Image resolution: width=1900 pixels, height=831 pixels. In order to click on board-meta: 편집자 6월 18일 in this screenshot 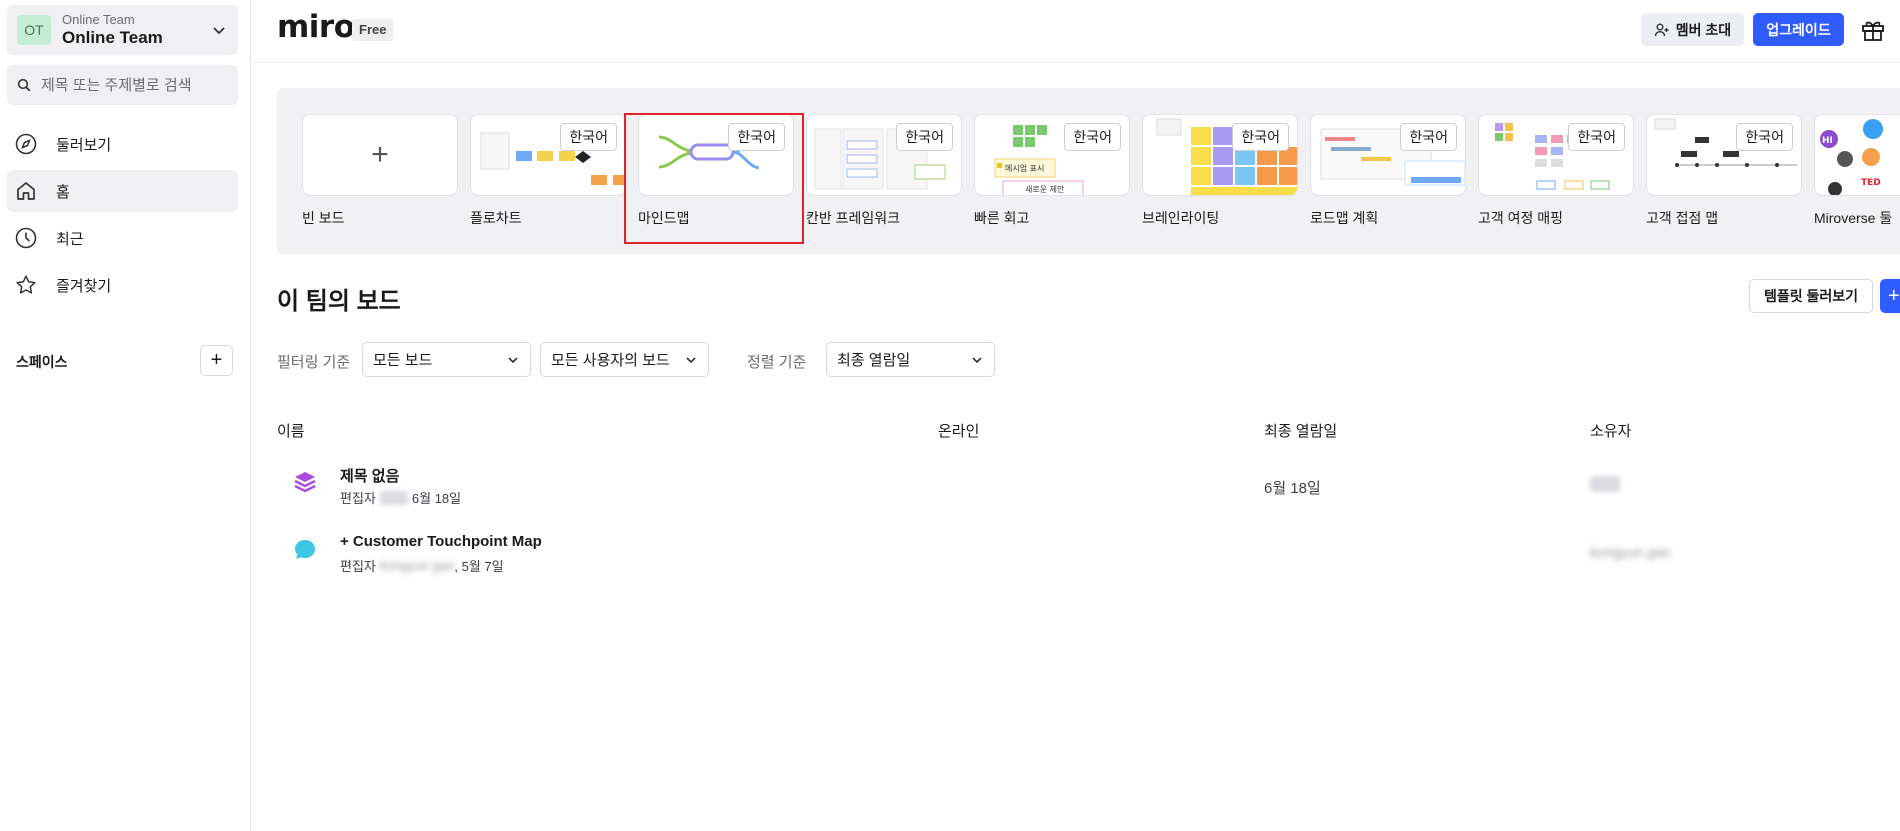, I will do `click(400, 497)`.